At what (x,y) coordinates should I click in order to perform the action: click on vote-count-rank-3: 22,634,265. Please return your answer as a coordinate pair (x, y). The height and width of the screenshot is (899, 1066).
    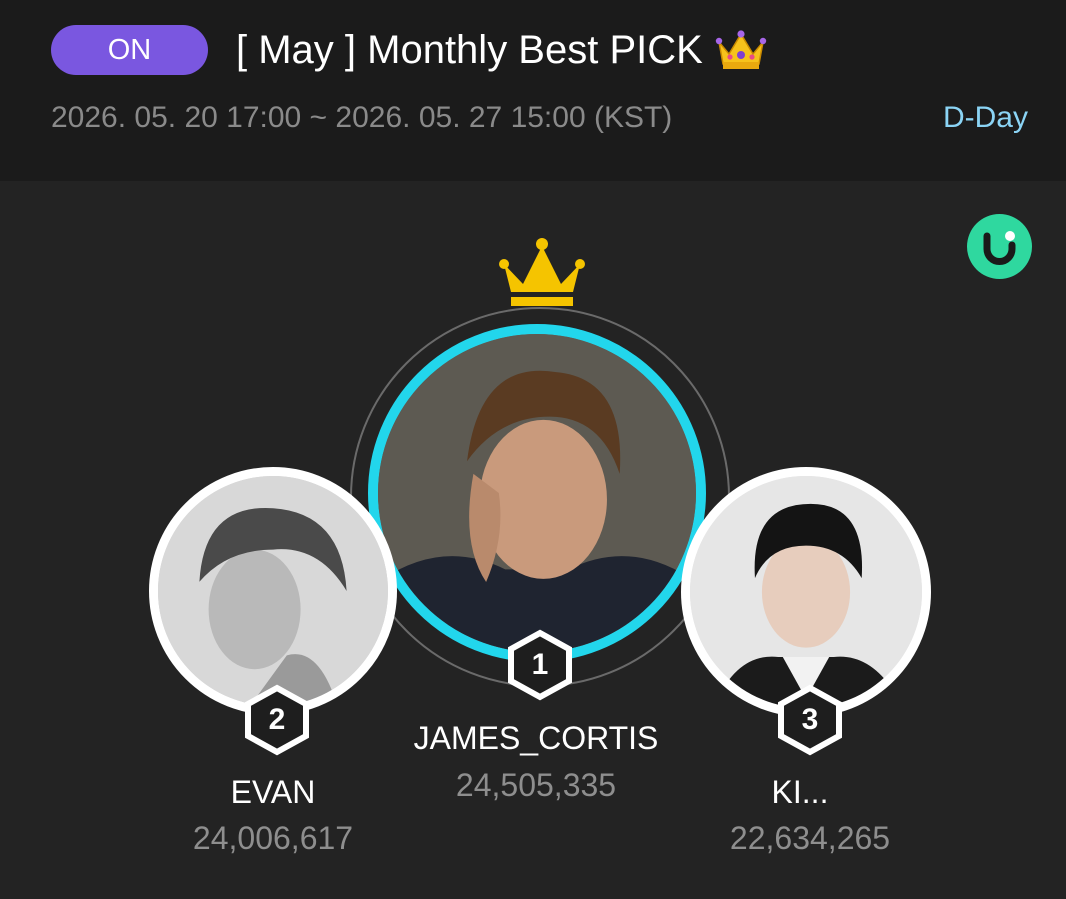
    Looking at the image, I should click on (810, 838).